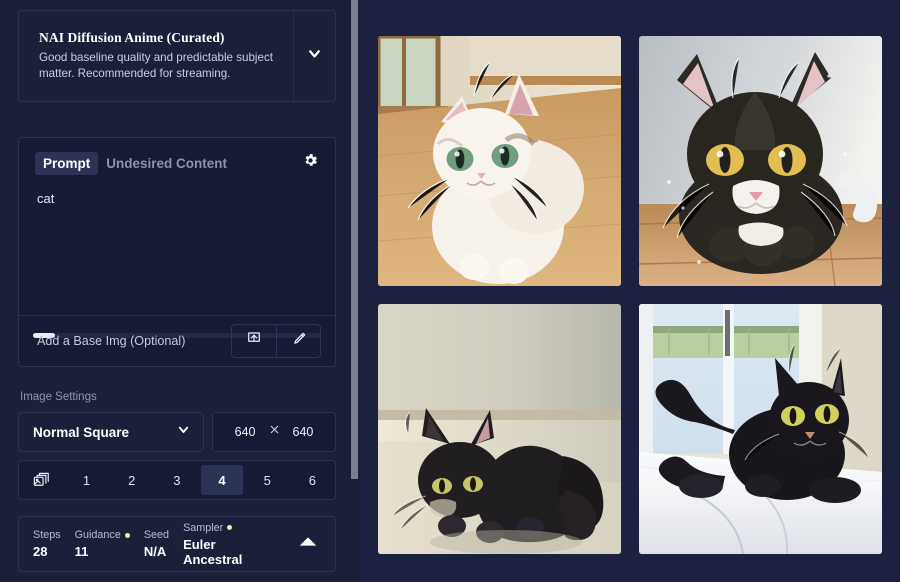  I want to click on tab-prompt: Prompt, so click(67, 163).